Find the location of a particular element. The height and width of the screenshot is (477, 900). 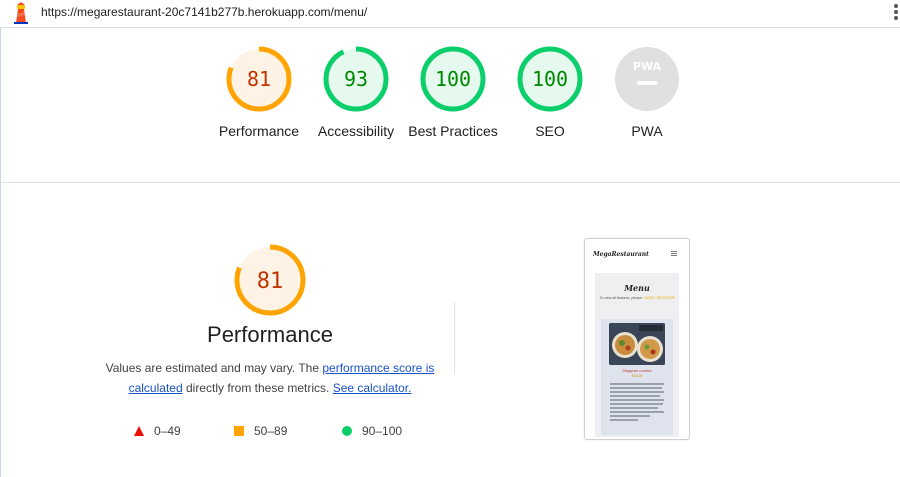

square-icon is located at coordinates (239, 431).